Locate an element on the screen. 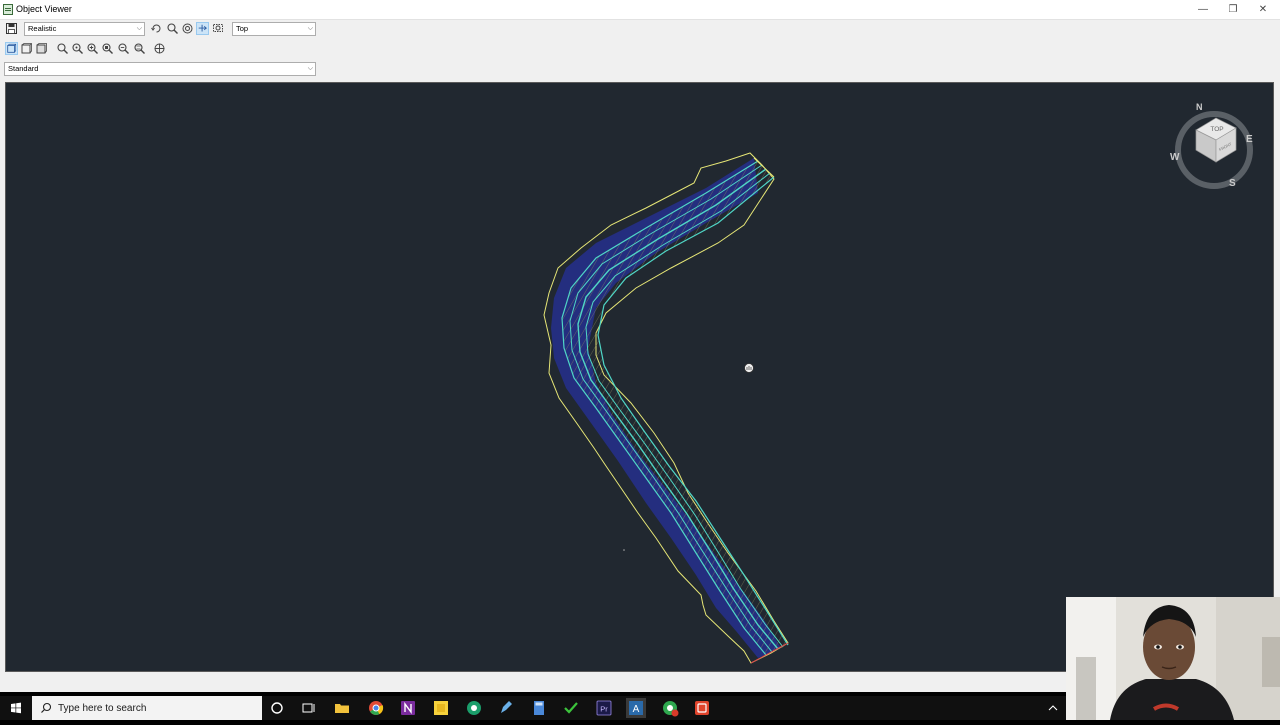  view-select: Top ⌵ is located at coordinates (274, 29).